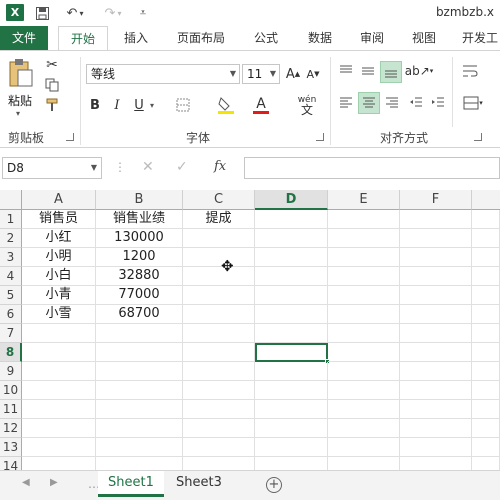  Describe the element at coordinates (139, 105) in the screenshot. I see `underline-icon: U` at that location.